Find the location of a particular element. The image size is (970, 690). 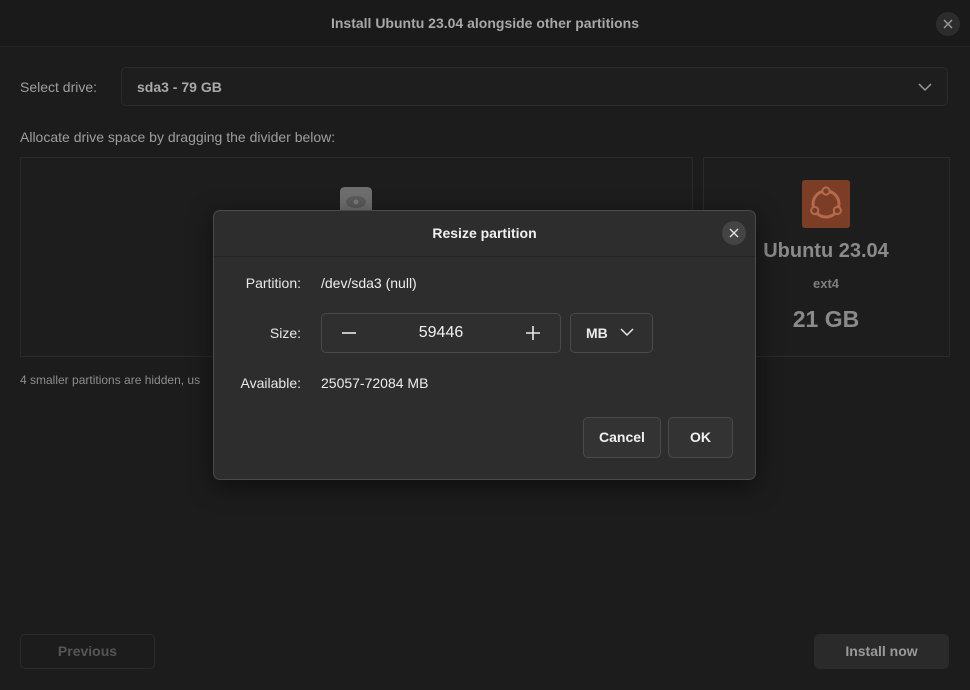

previous-button-label: Previous is located at coordinates (87, 651).